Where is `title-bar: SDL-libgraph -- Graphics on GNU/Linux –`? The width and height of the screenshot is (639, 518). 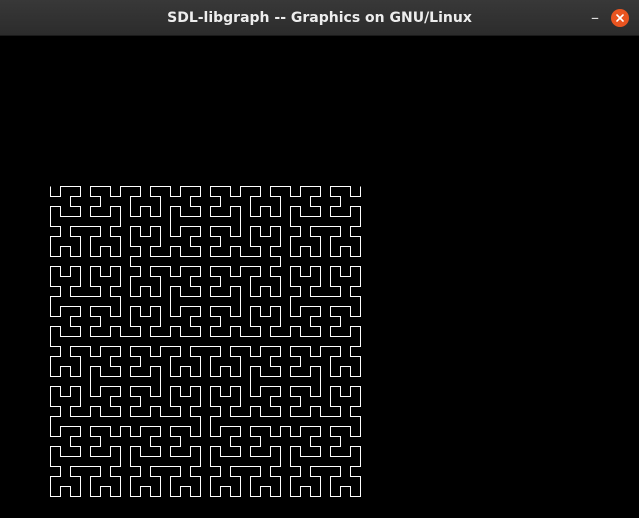 title-bar: SDL-libgraph -- Graphics on GNU/Linux – is located at coordinates (319, 18).